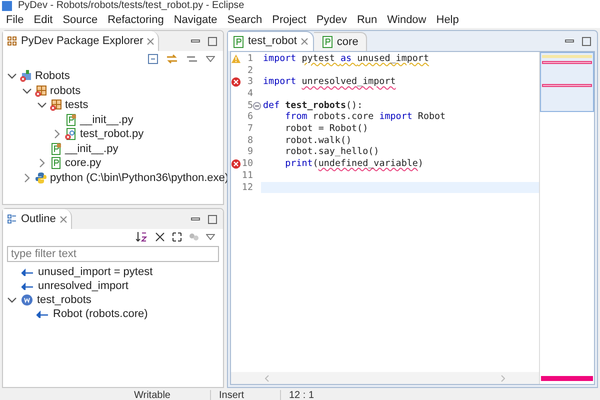 This screenshot has width=600, height=400. Describe the element at coordinates (27, 300) in the screenshot. I see `function-icon` at that location.